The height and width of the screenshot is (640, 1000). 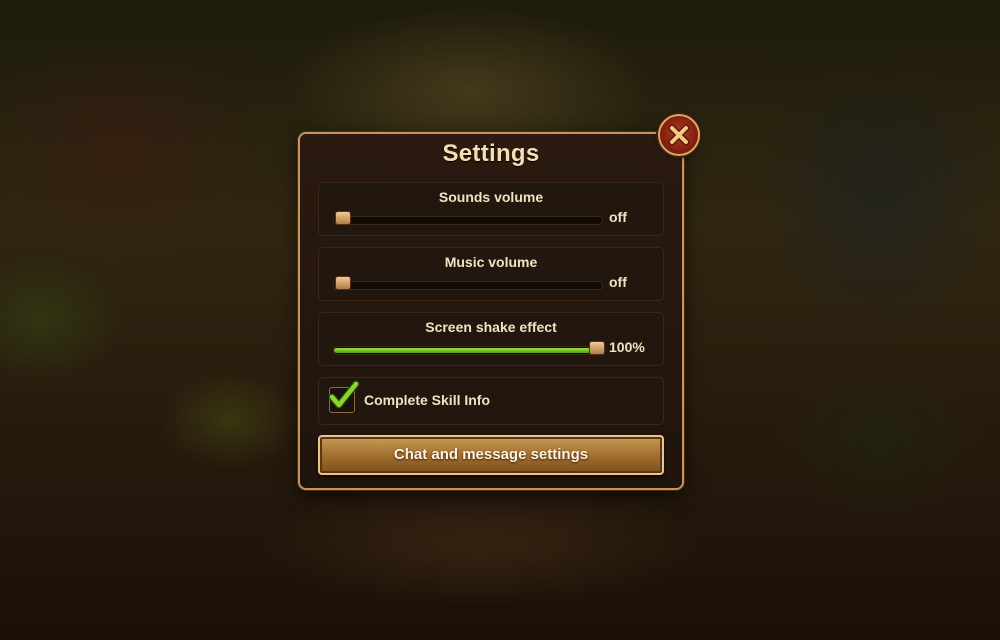 I want to click on chat-message-settings-button: Chat and message settings, so click(x=491, y=455).